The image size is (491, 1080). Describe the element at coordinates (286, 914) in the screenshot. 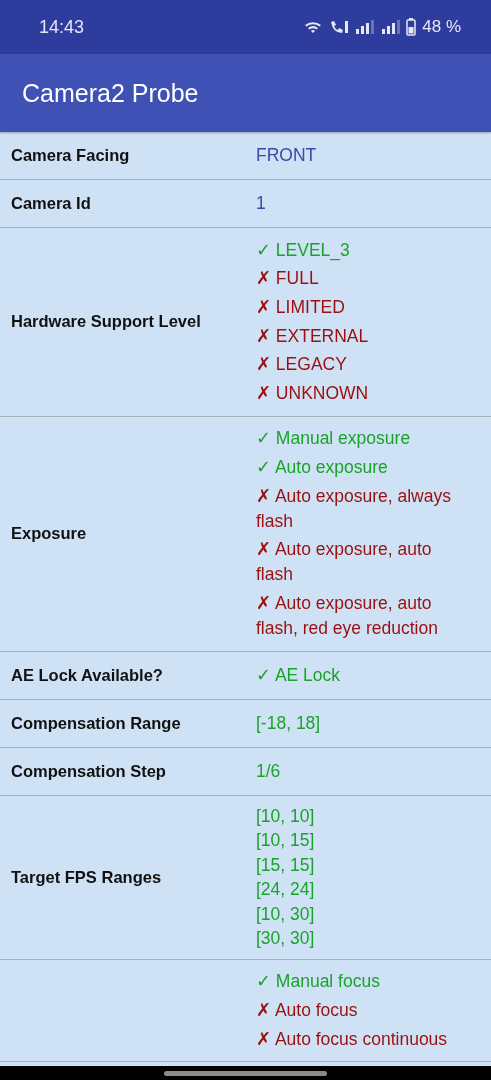

I see `property-value: [10, 30]` at that location.